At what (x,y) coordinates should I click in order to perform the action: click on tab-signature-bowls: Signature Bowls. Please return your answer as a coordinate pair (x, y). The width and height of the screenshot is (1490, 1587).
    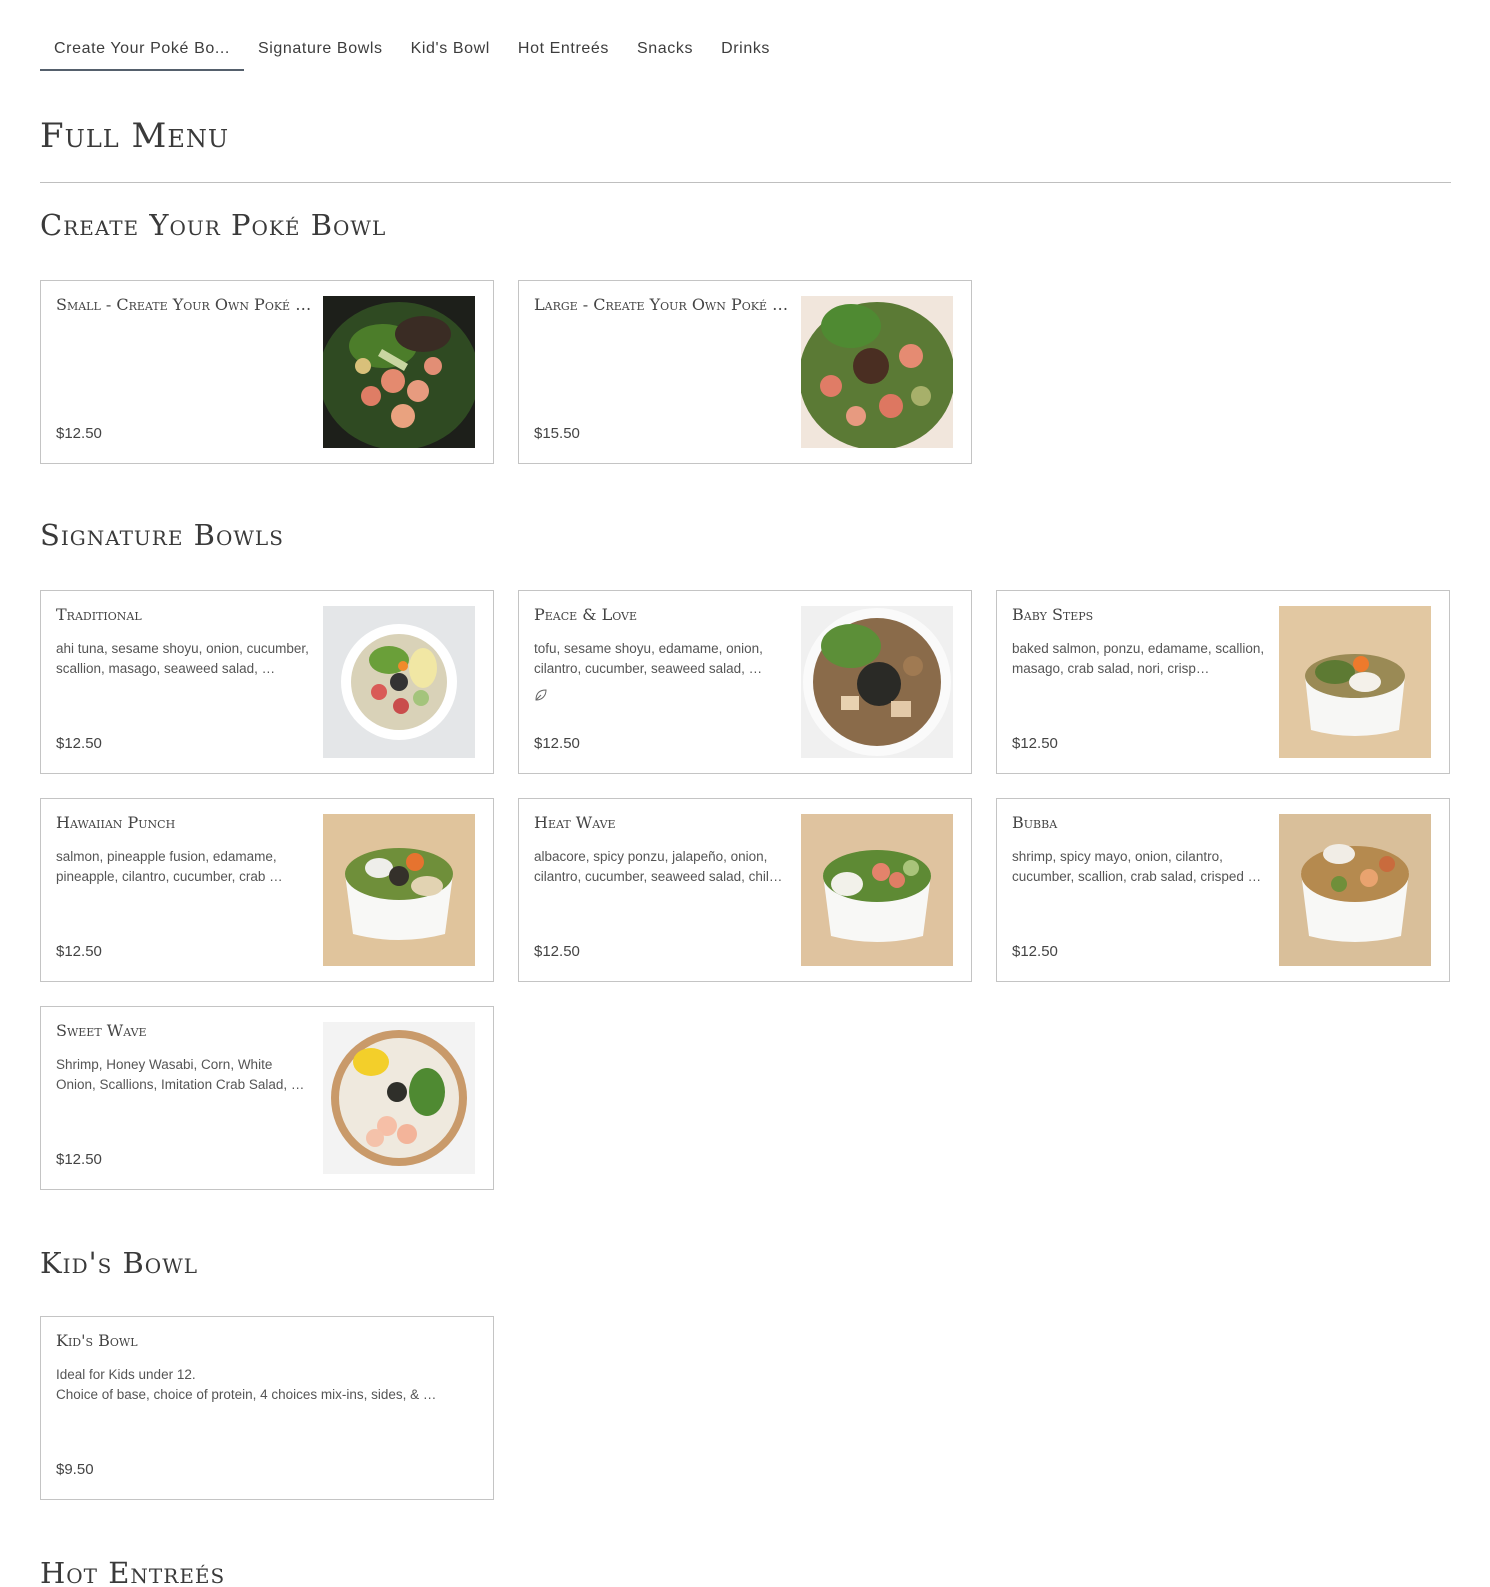
    Looking at the image, I should click on (320, 53).